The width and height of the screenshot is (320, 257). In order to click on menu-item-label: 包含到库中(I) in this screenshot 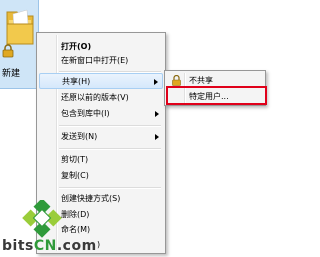, I will do `click(85, 113)`.